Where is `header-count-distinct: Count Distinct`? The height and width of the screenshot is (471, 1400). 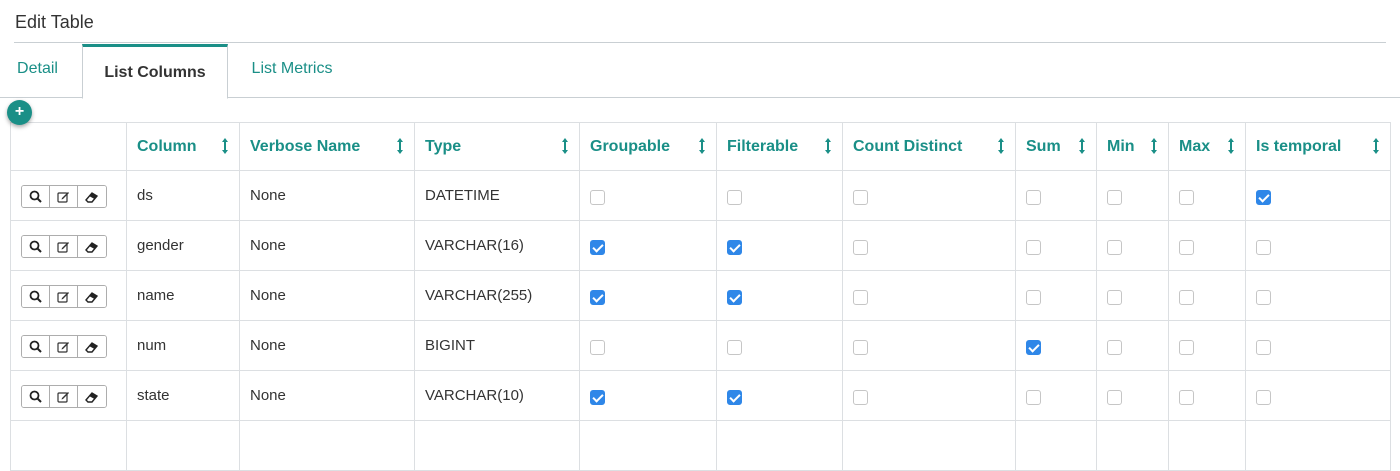 header-count-distinct: Count Distinct is located at coordinates (929, 146).